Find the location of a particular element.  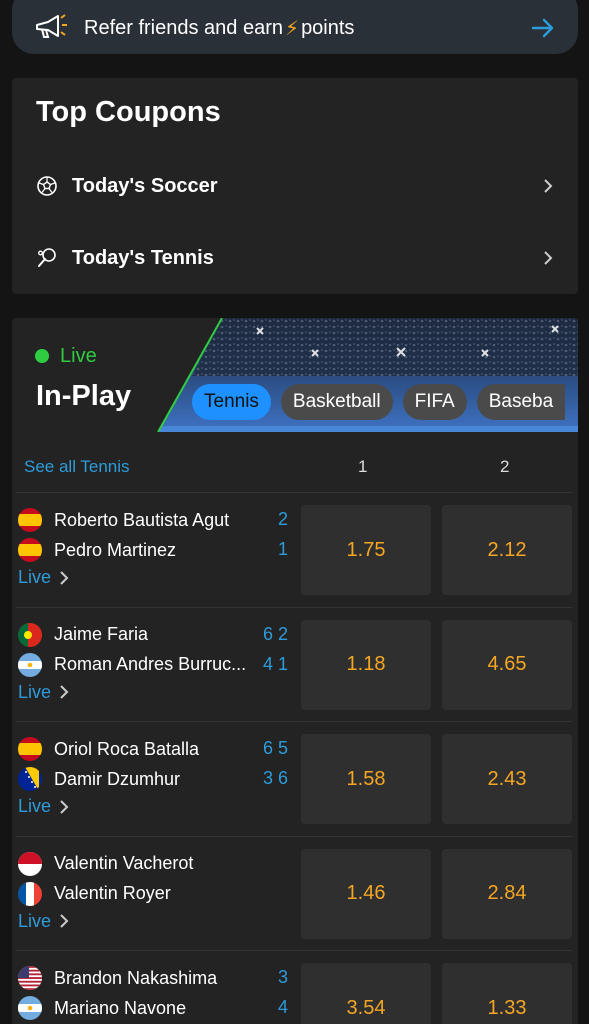

coupon-item-soccer: Today's Soccer is located at coordinates (295, 186).